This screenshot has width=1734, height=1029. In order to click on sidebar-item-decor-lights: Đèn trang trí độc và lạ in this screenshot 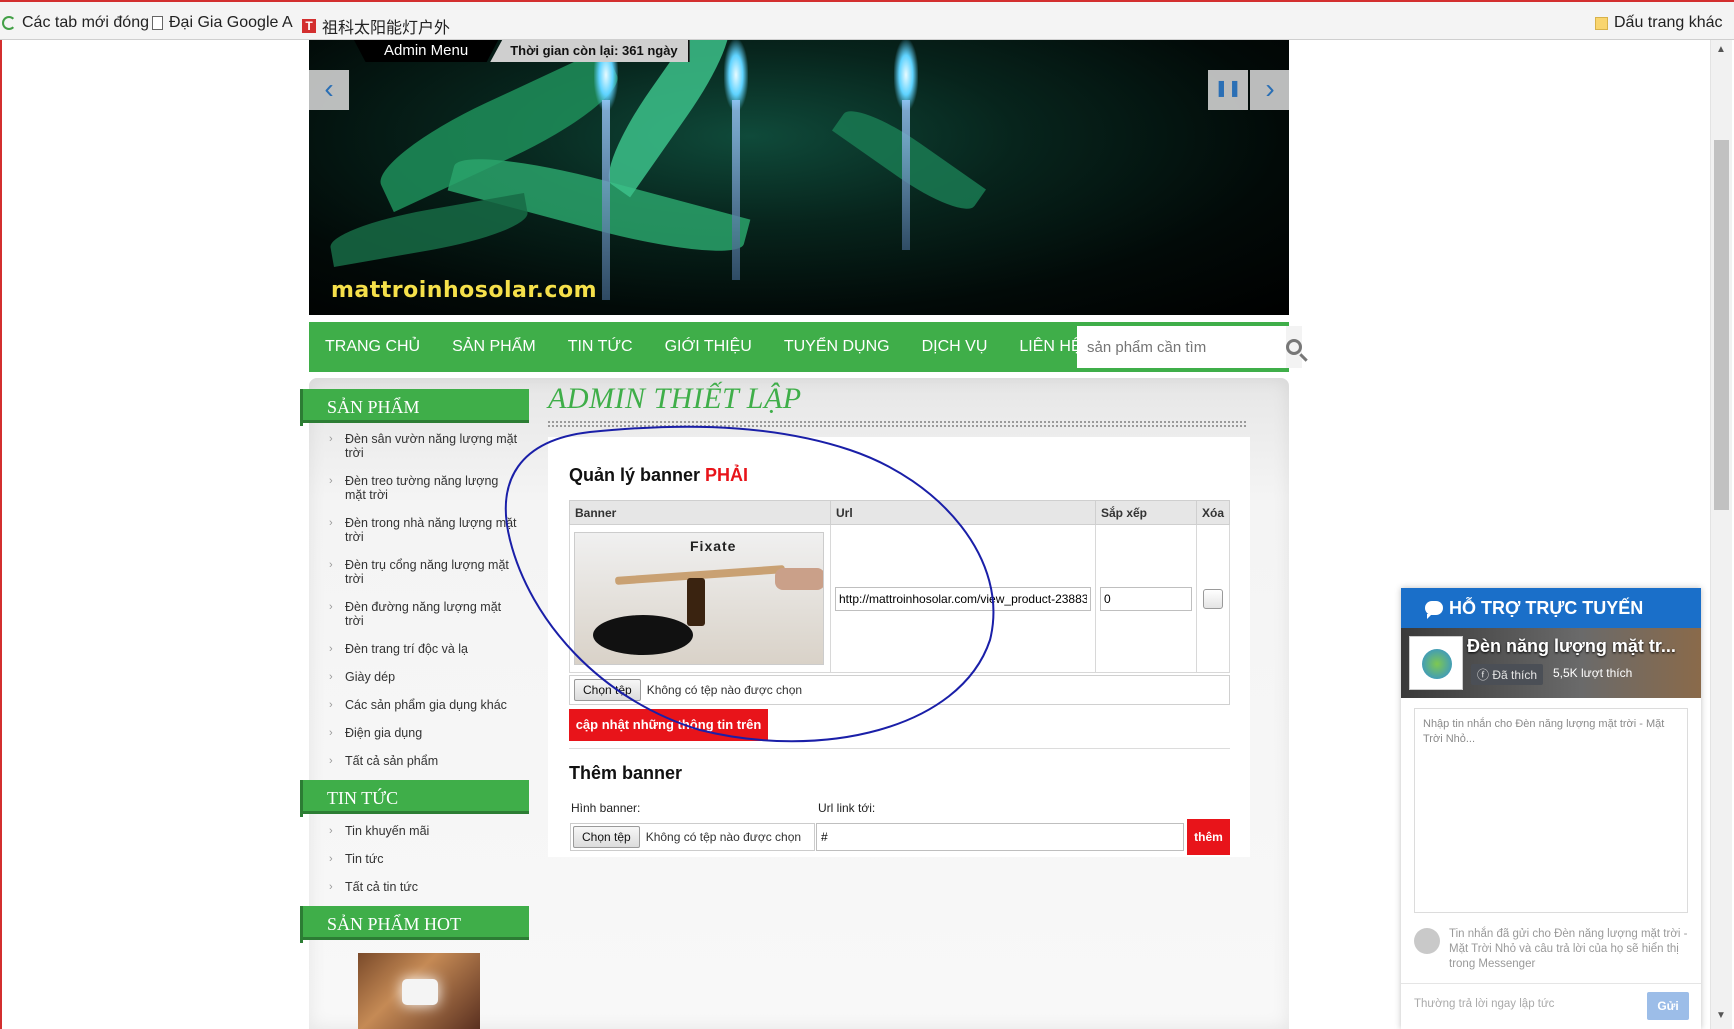, I will do `click(398, 649)`.